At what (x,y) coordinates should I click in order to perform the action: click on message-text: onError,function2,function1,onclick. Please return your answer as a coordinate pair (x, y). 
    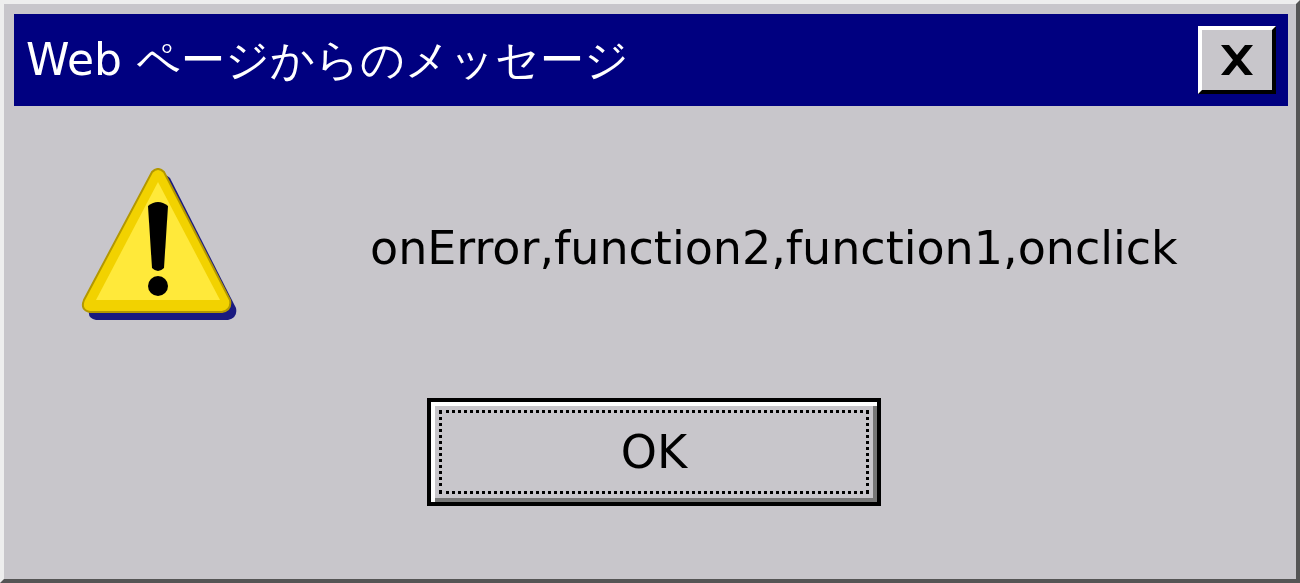
    Looking at the image, I should click on (774, 248).